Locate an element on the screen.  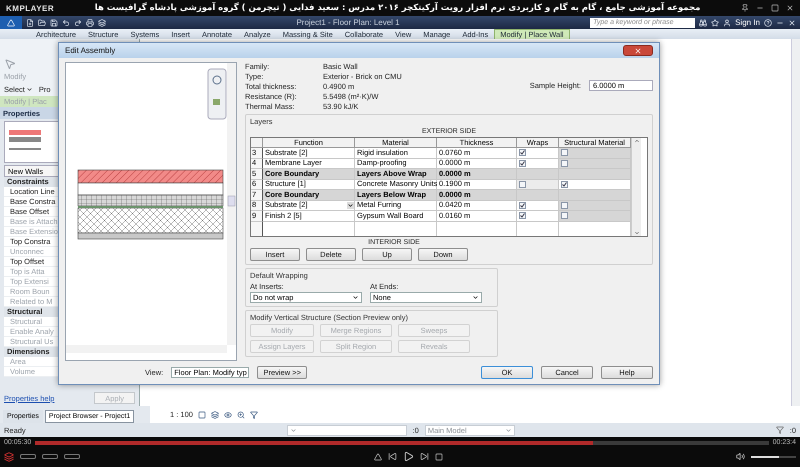
dialog-title: Edit Assembly is located at coordinates (90, 50).